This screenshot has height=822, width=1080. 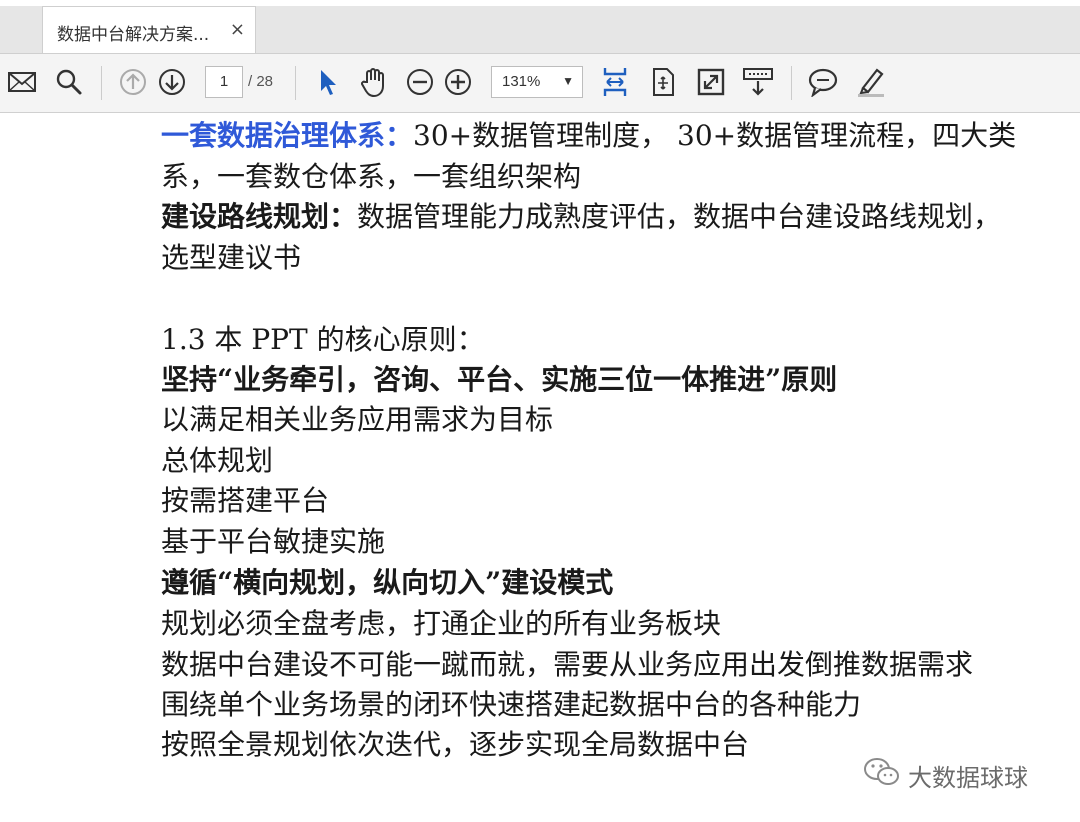 I want to click on doc-line-bold: 一套数据治理体系：, so click(x=287, y=135).